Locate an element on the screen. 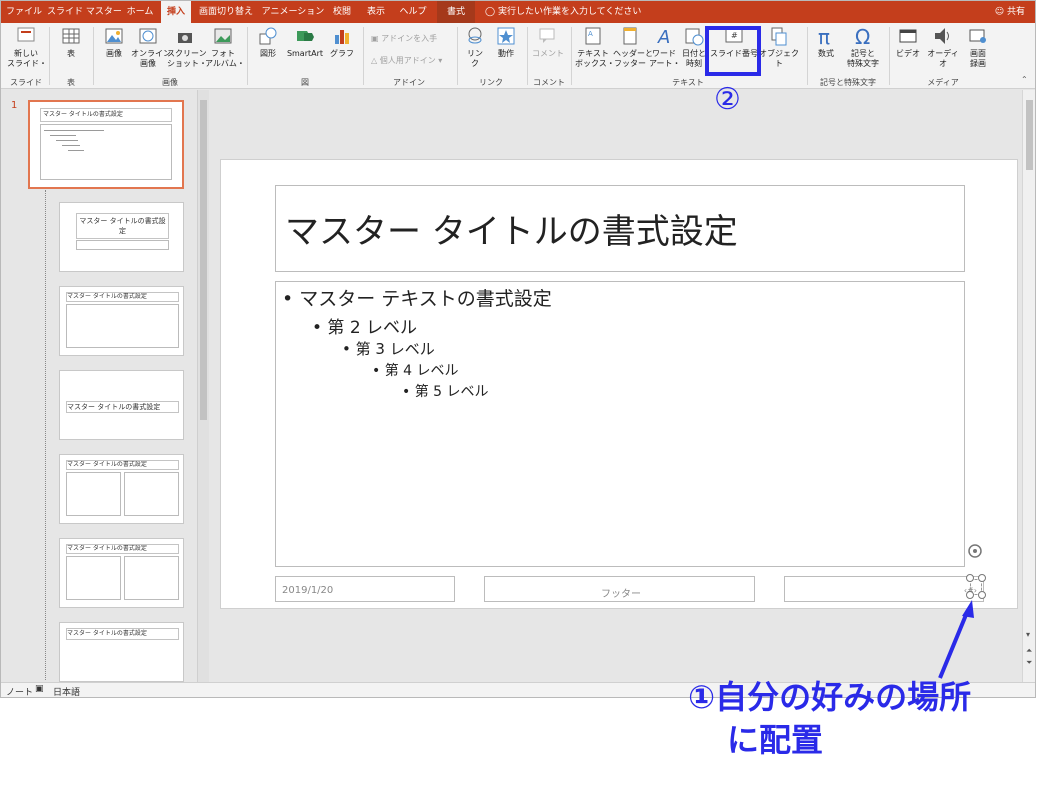 Image resolution: width=1042 pixels, height=790 pixels. date-placeholder: 2019/1/20 is located at coordinates (365, 589).